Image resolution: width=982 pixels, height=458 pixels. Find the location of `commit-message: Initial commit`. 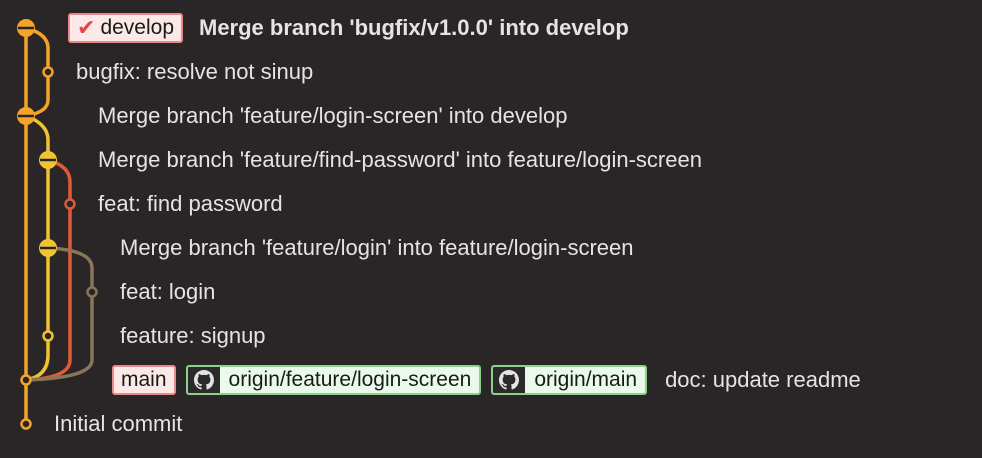

commit-message: Initial commit is located at coordinates (118, 423).